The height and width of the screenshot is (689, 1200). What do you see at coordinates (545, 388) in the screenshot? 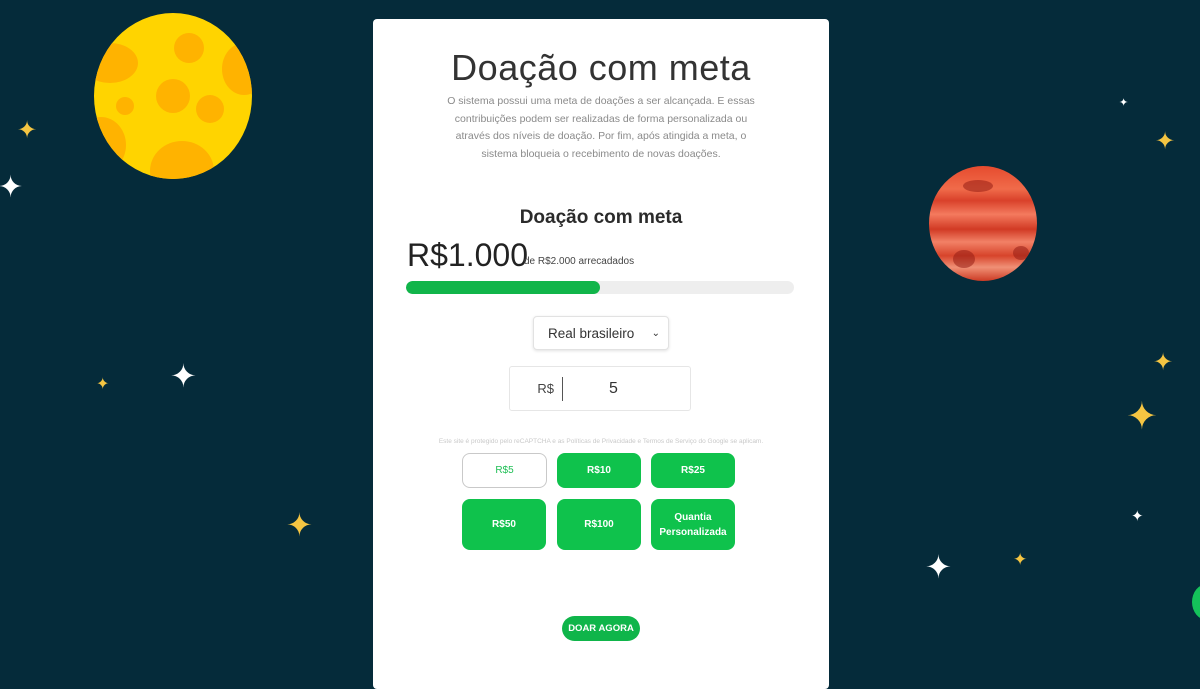
I see `currency-prefix: R$` at bounding box center [545, 388].